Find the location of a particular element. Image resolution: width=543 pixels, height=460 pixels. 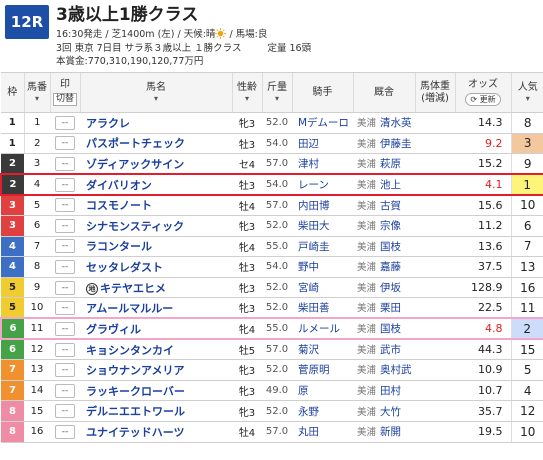

col-umaban: 馬番 is located at coordinates (36, 92).